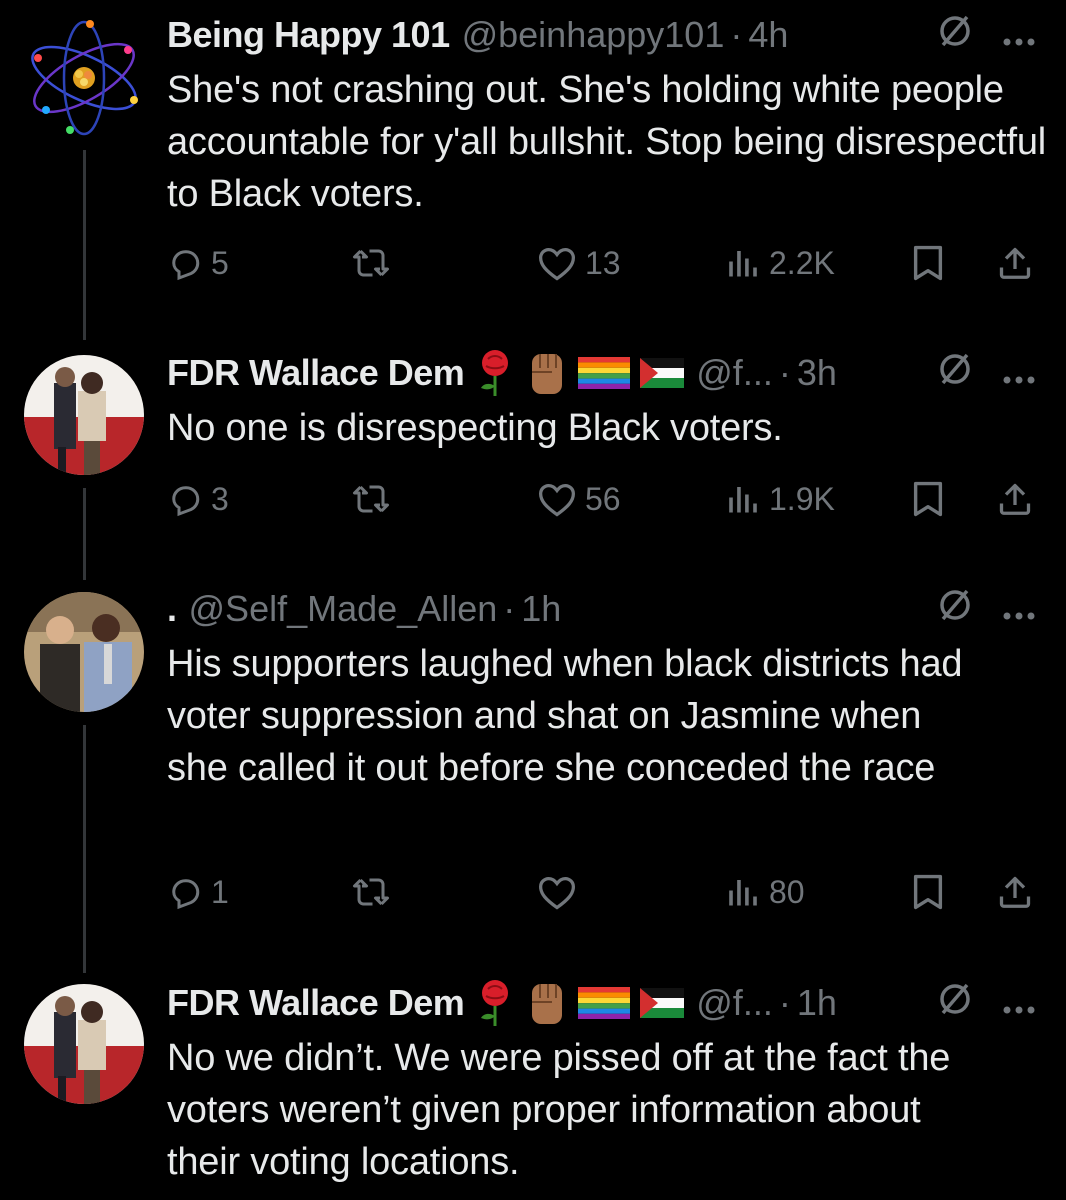  Describe the element at coordinates (579, 263) in the screenshot. I see `like-button: 13` at that location.